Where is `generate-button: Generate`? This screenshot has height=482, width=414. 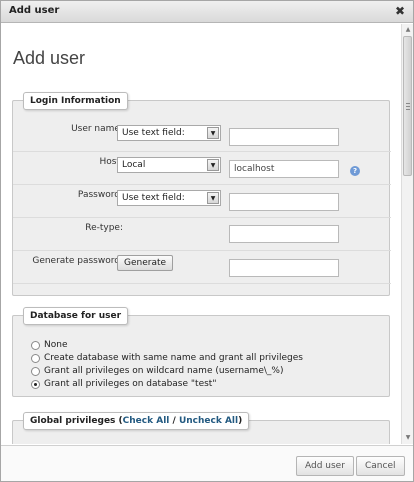
generate-button: Generate is located at coordinates (145, 263).